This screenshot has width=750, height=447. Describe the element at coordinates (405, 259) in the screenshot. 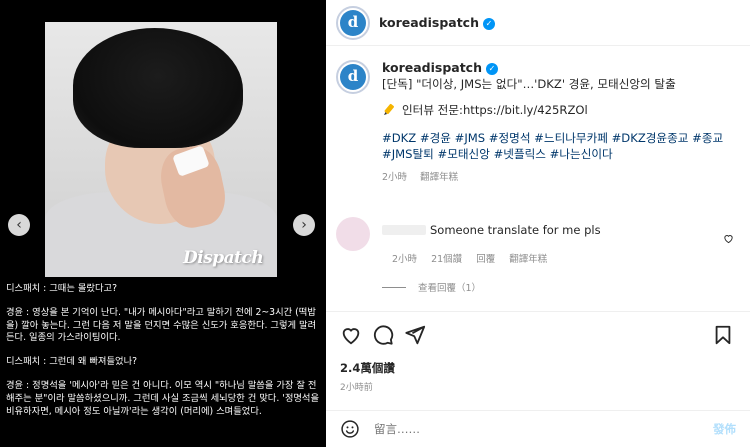

I see `comment-time: 2小時` at that location.